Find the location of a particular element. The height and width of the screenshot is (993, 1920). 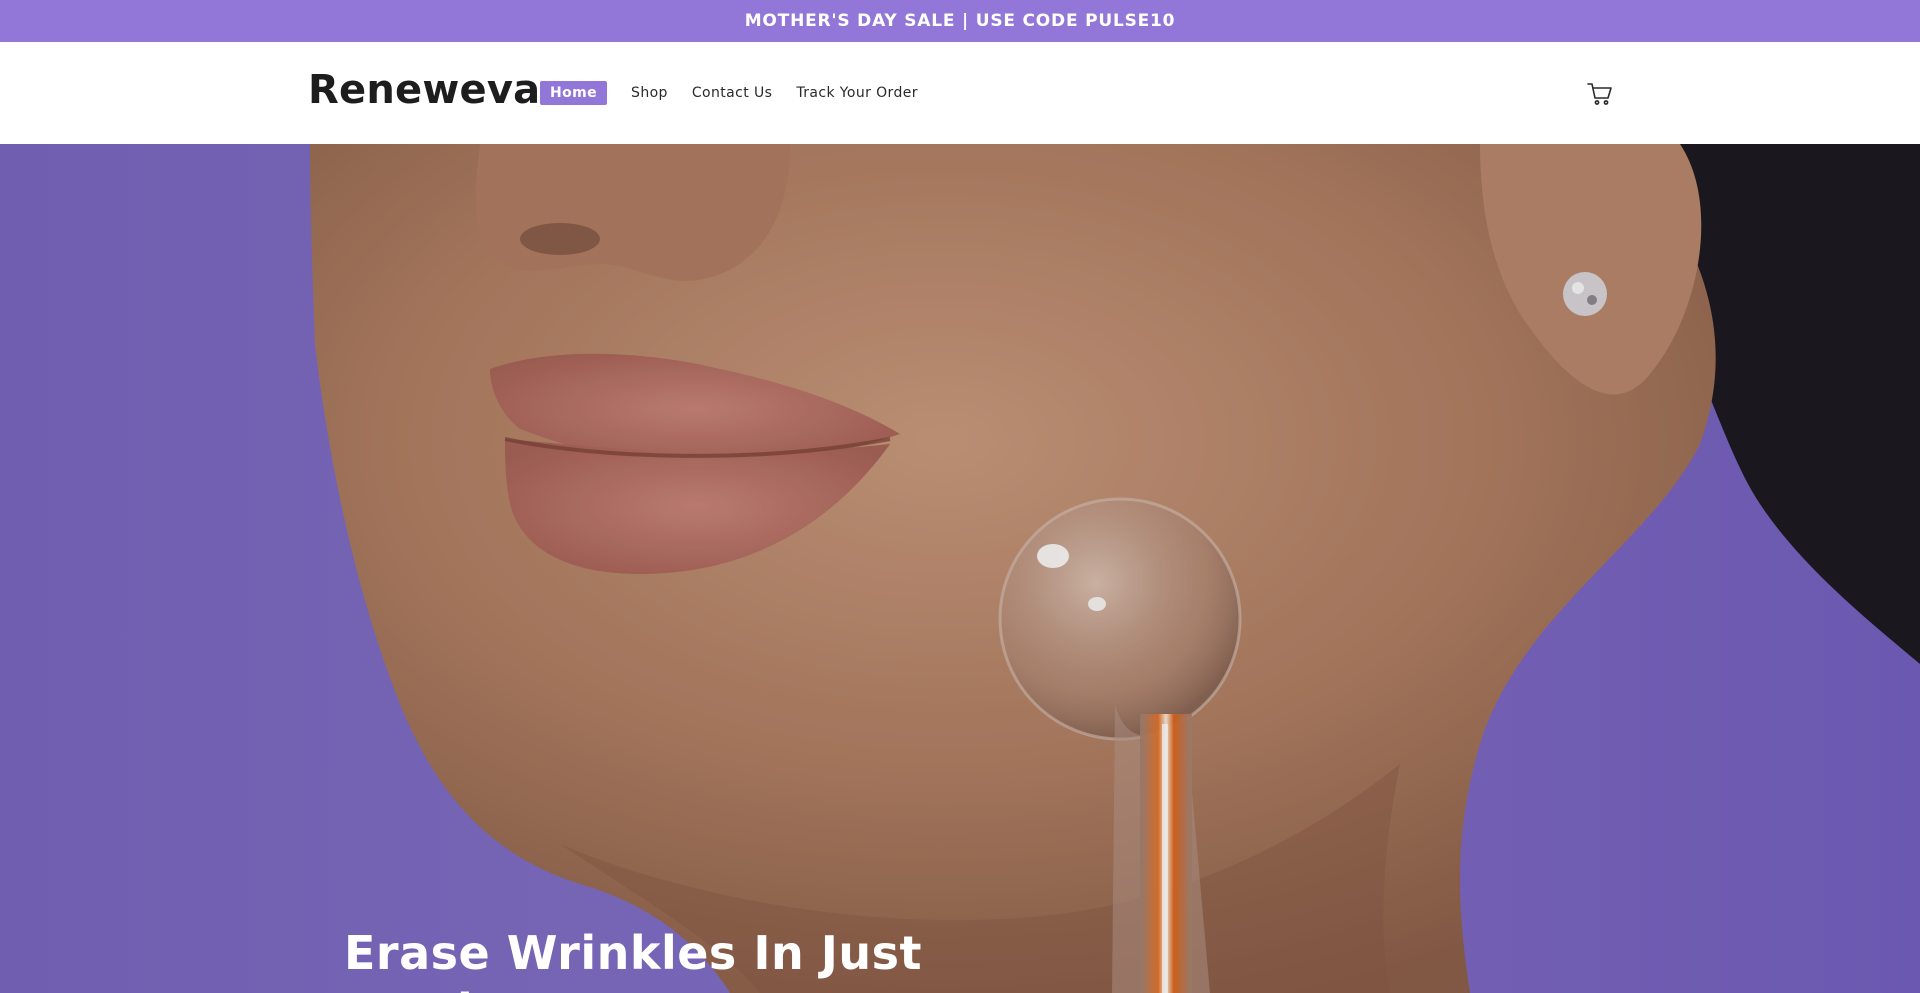

main-nav: Home Shop Contact Us Track Your Order is located at coordinates (741, 93).